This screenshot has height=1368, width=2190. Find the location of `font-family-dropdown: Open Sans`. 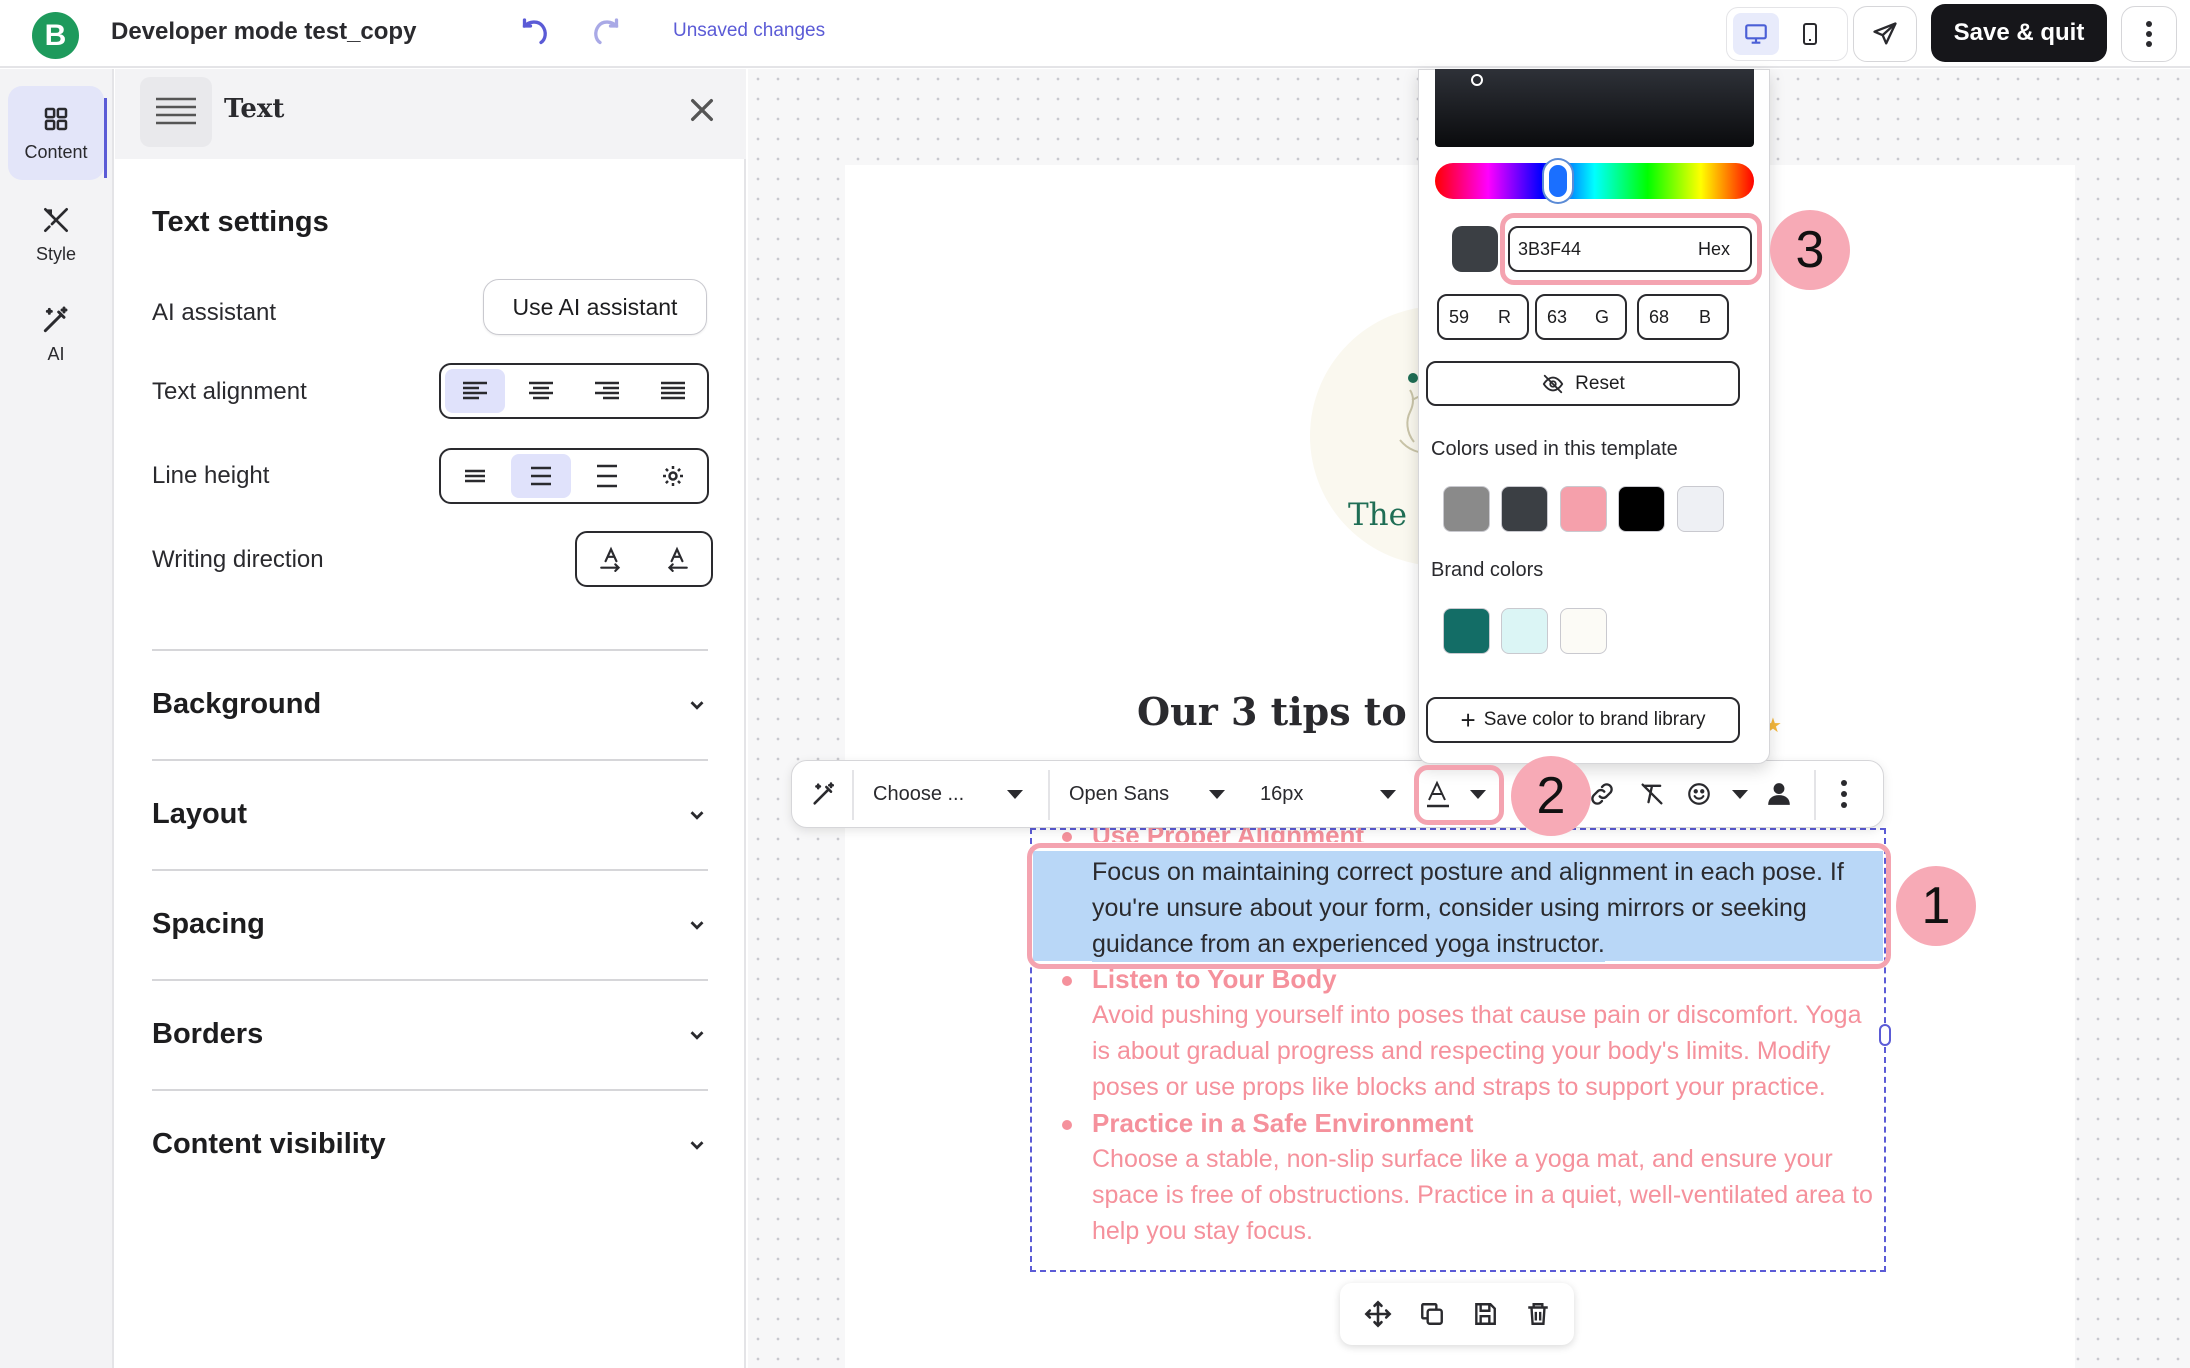

font-family-dropdown: Open Sans is located at coordinates (1147, 794).